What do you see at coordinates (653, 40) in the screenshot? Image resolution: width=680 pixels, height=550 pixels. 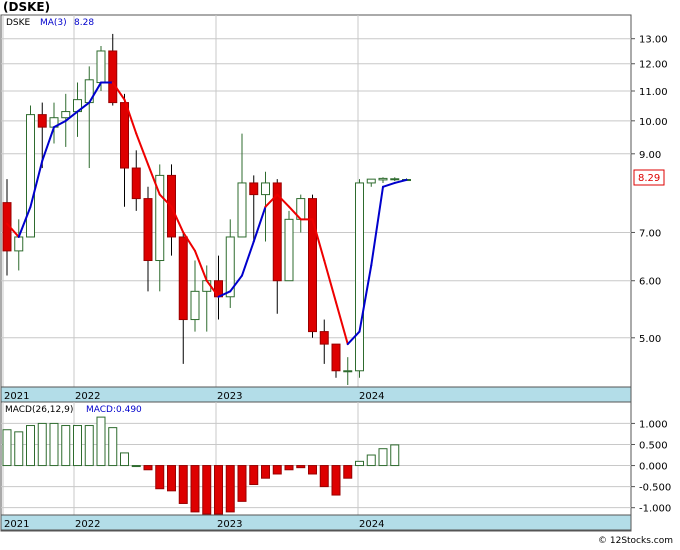 I see `price-tick-label: 13.00` at bounding box center [653, 40].